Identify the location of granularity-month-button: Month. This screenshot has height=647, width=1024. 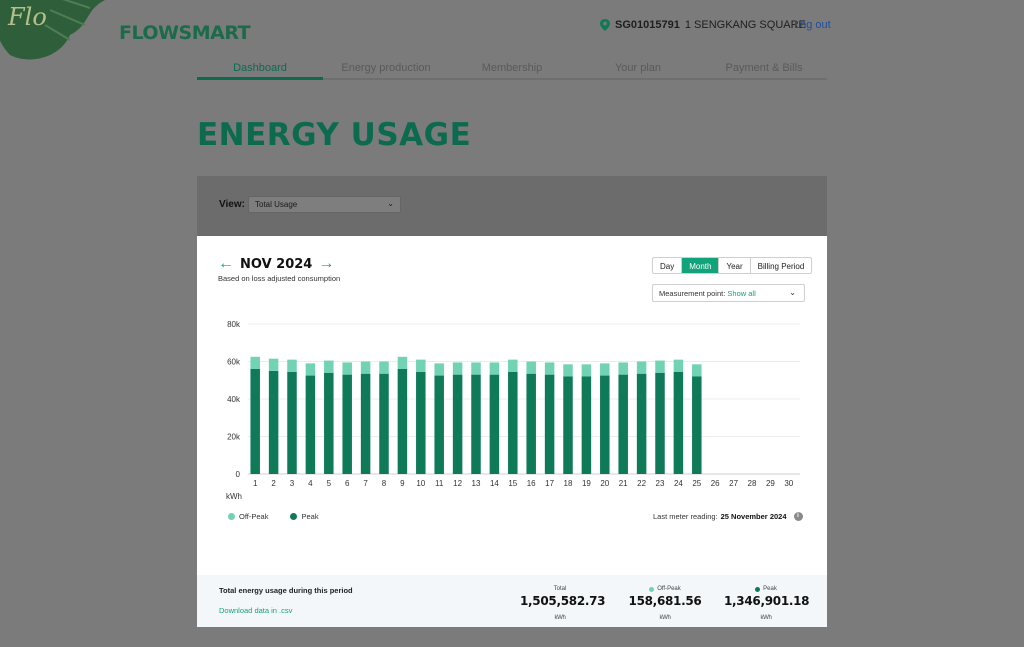
(701, 265).